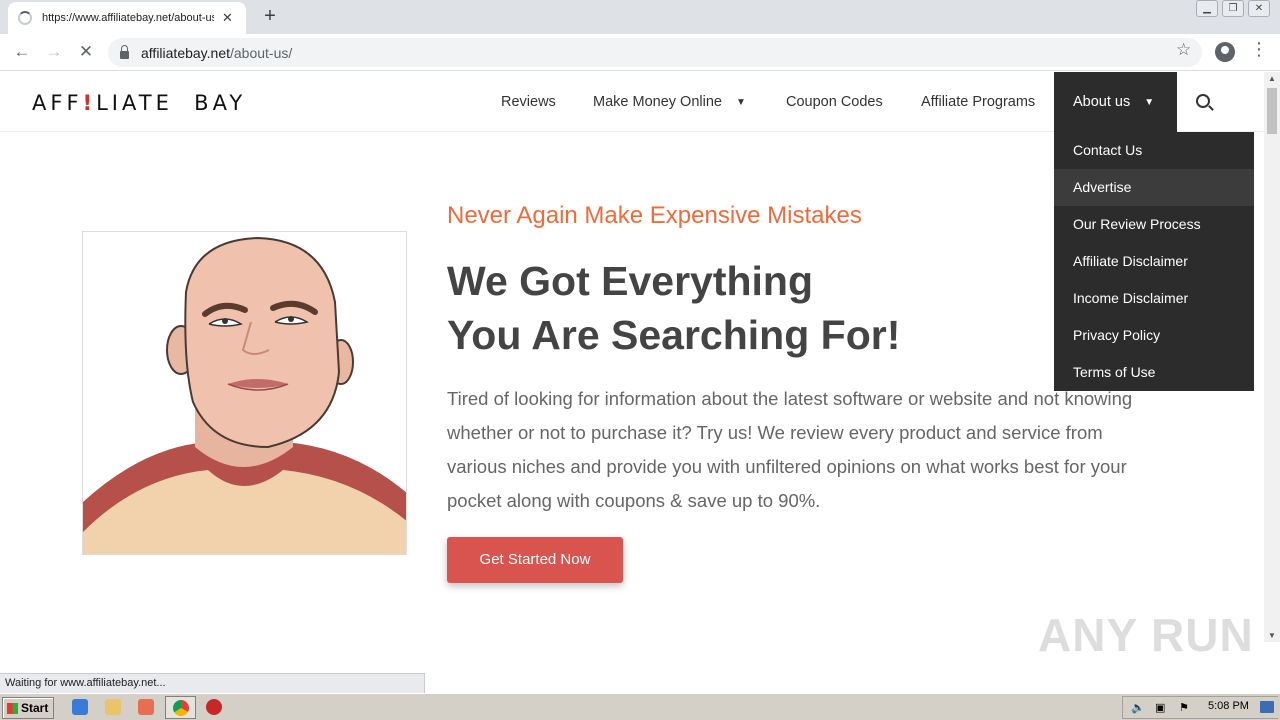 The image size is (1280, 720). Describe the element at coordinates (171, 103) in the screenshot. I see `logo-text-end: LIATE BAY` at that location.